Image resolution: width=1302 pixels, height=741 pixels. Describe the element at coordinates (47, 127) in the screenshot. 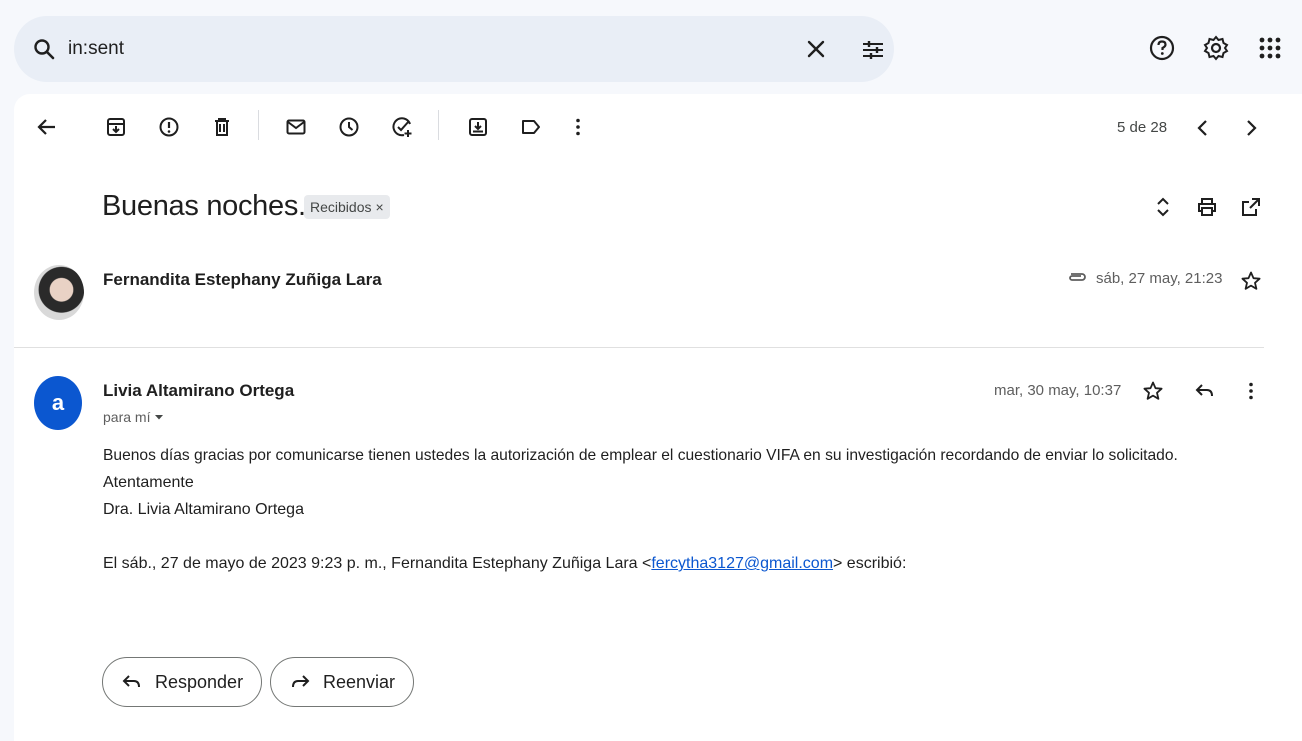

I see `back-arrow-icon` at that location.